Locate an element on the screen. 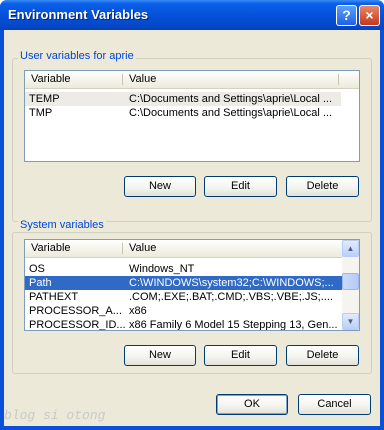 The height and width of the screenshot is (430, 384). ok-button: OK is located at coordinates (252, 404).